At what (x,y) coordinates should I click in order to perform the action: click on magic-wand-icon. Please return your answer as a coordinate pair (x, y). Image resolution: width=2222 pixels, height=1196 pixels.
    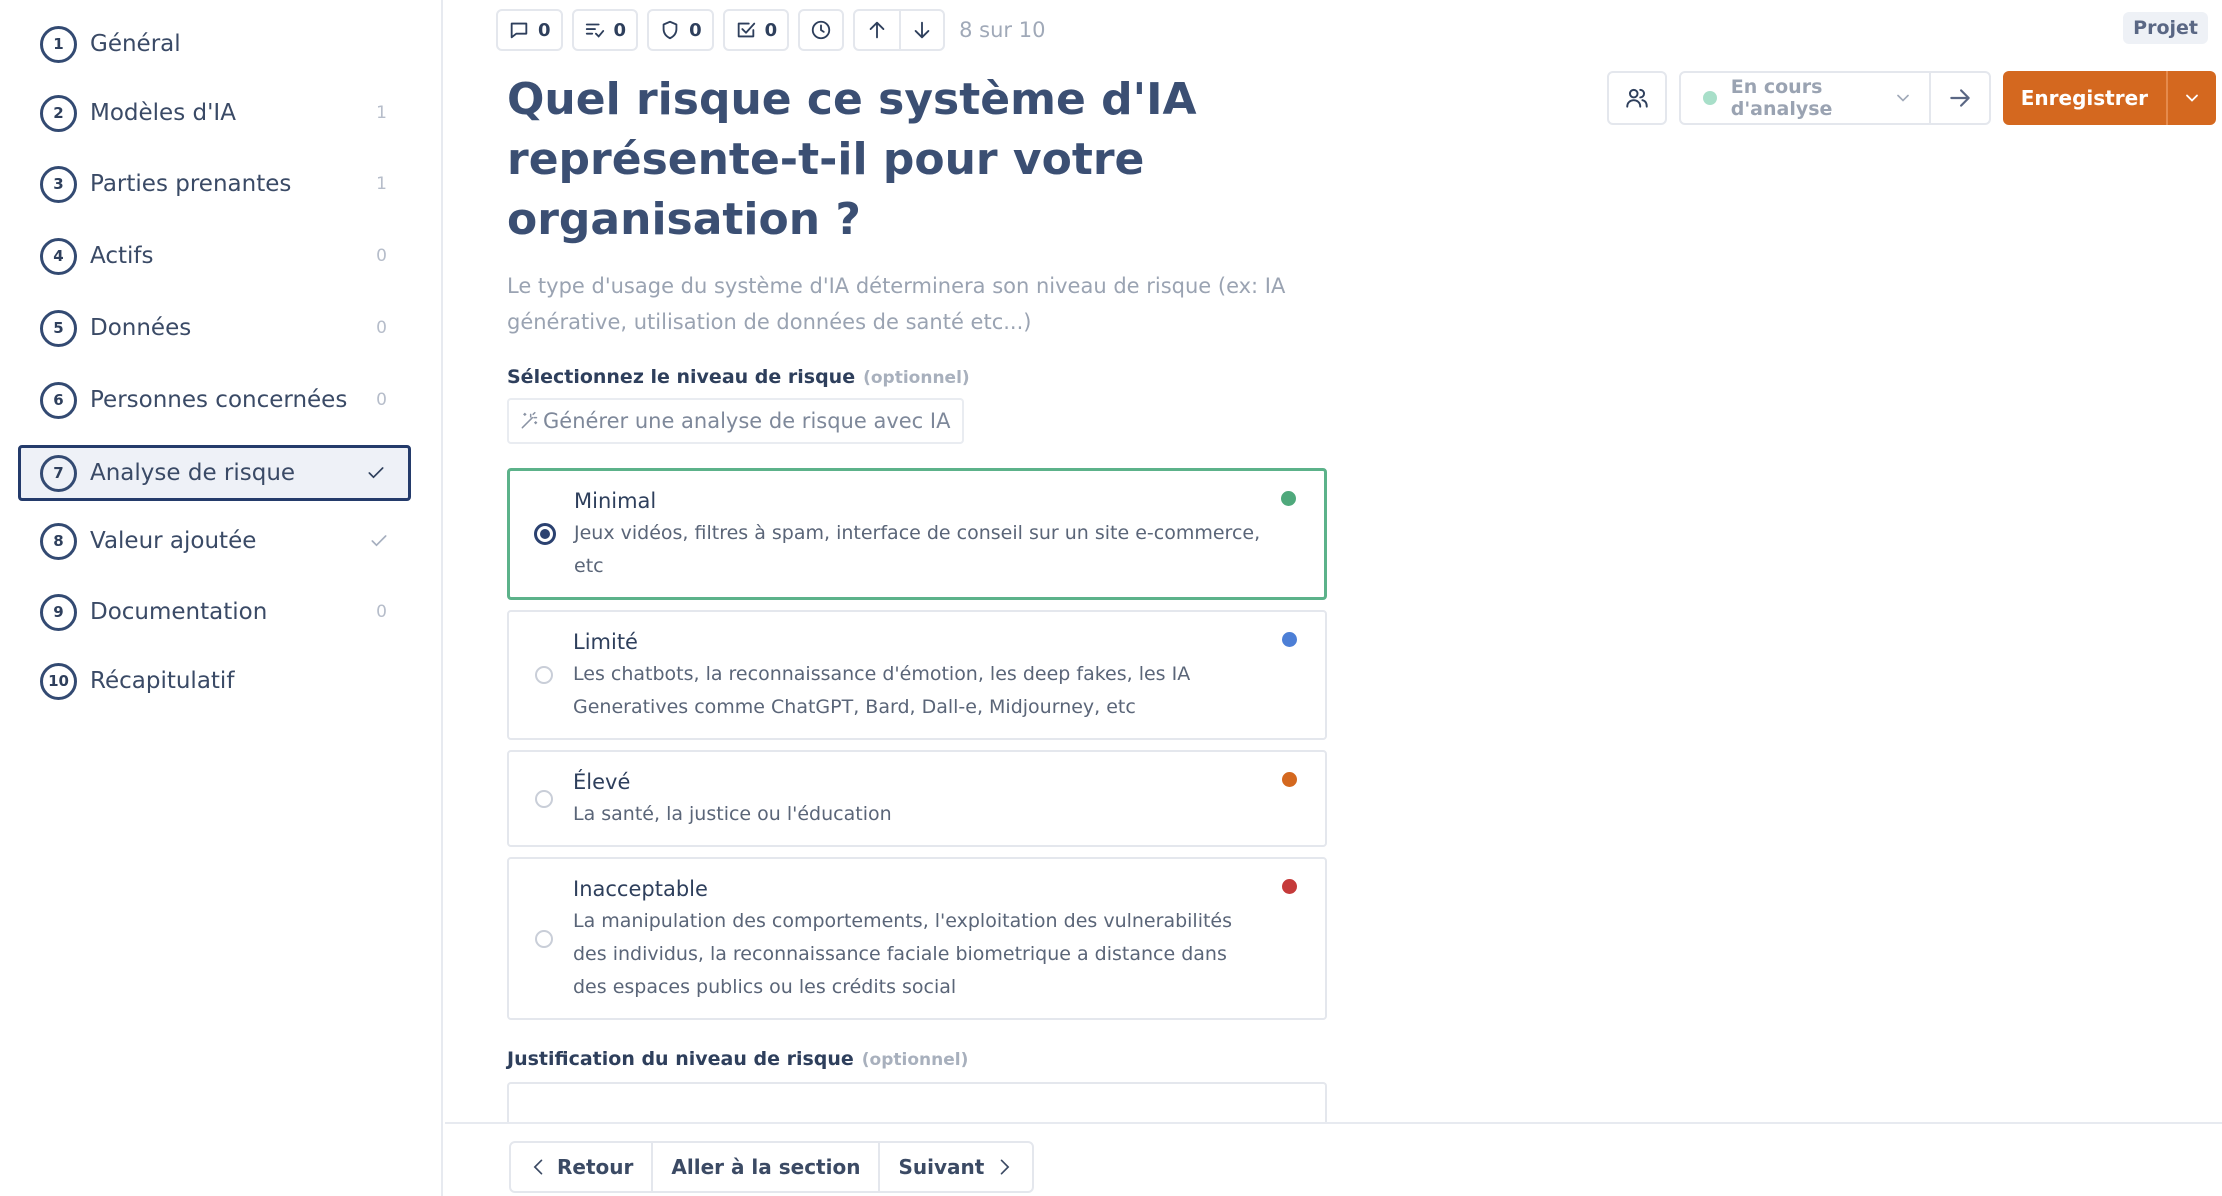
    Looking at the image, I should click on (529, 420).